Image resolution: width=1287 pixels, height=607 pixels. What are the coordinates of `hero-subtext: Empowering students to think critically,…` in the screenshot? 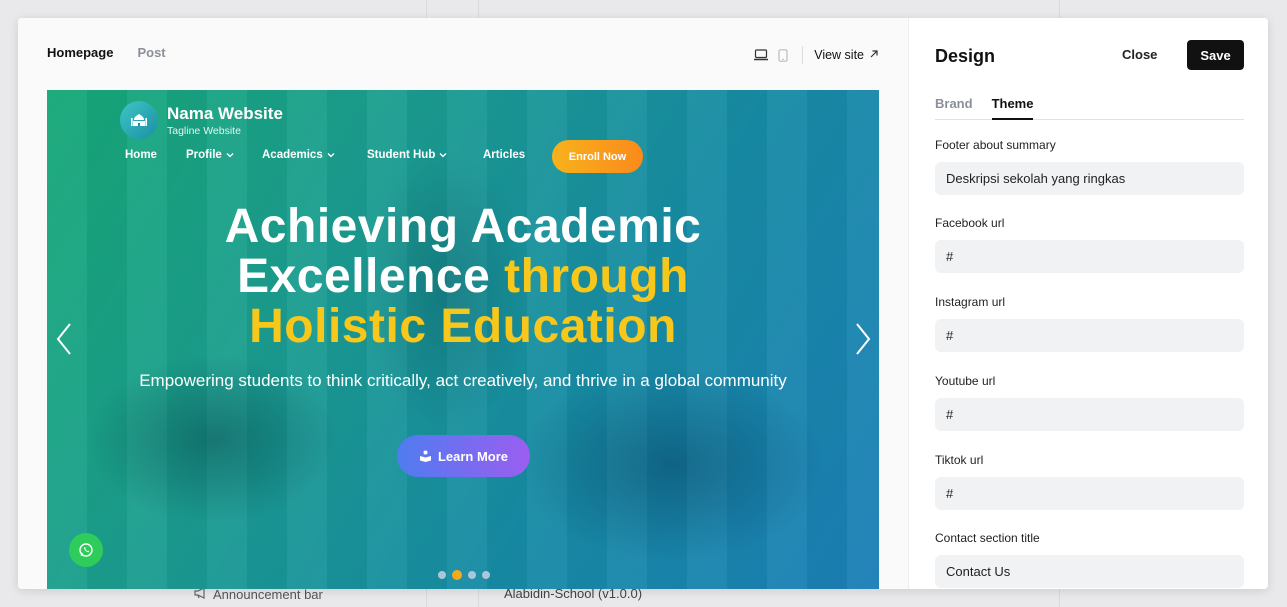 It's located at (463, 380).